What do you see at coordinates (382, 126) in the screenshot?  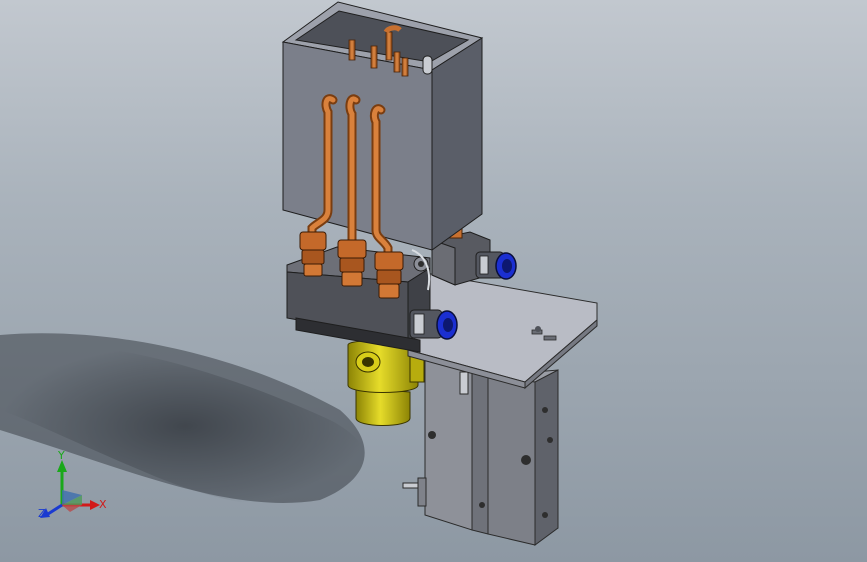 I see `hopper-box` at bounding box center [382, 126].